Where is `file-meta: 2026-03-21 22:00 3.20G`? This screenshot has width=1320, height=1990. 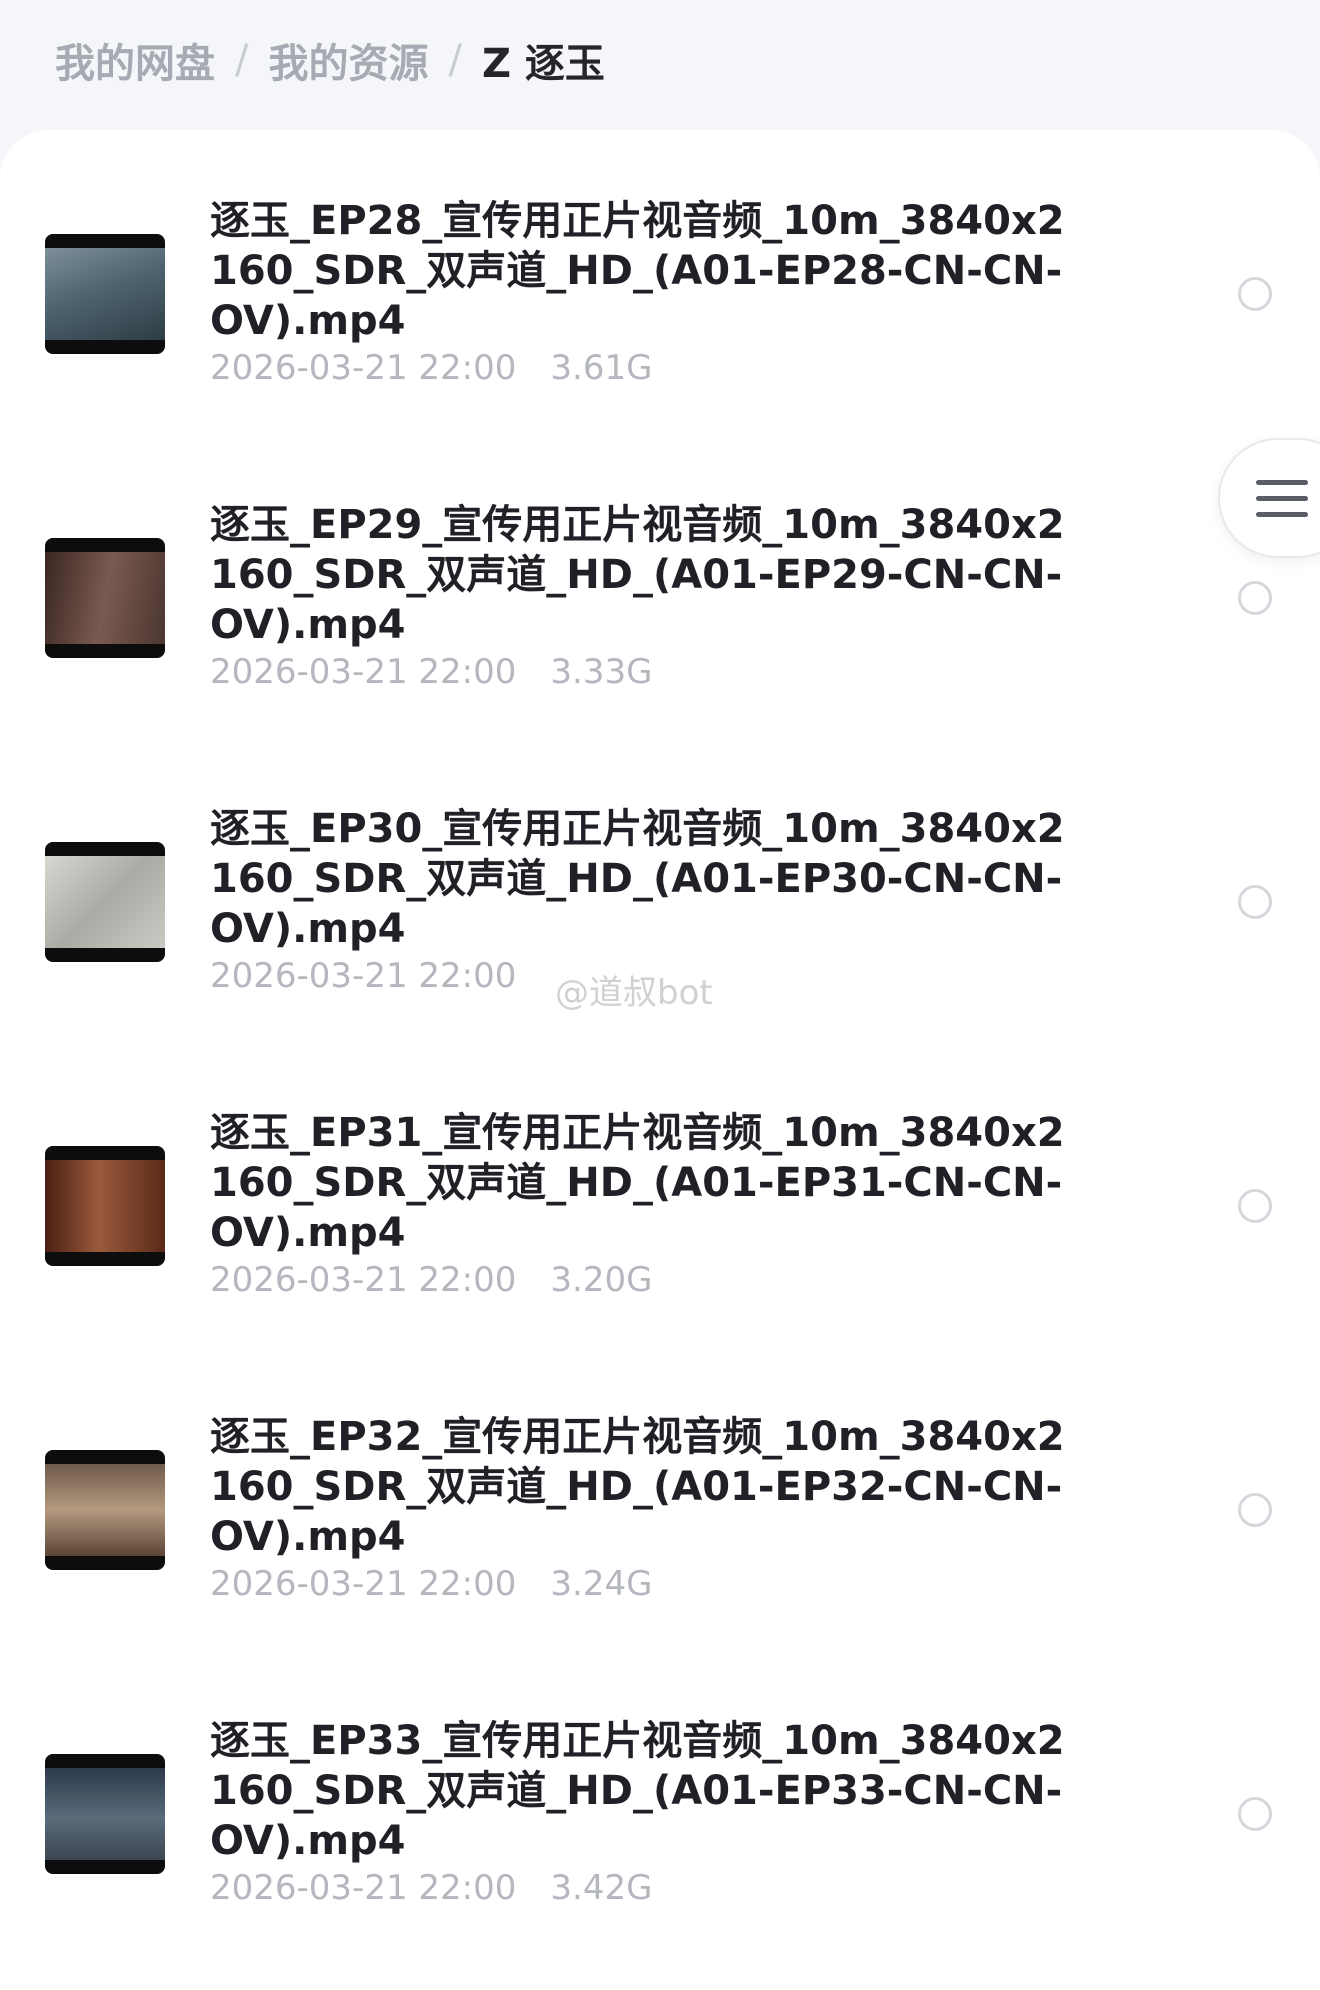
file-meta: 2026-03-21 22:00 3.20G is located at coordinates (431, 1280).